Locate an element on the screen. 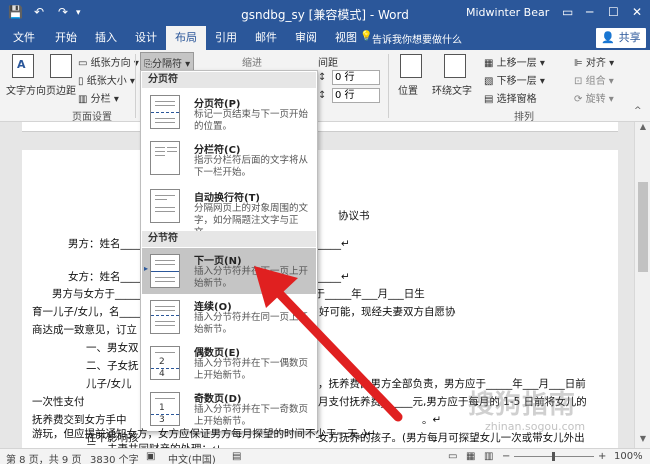  scroll-thumb is located at coordinates (643, 227).